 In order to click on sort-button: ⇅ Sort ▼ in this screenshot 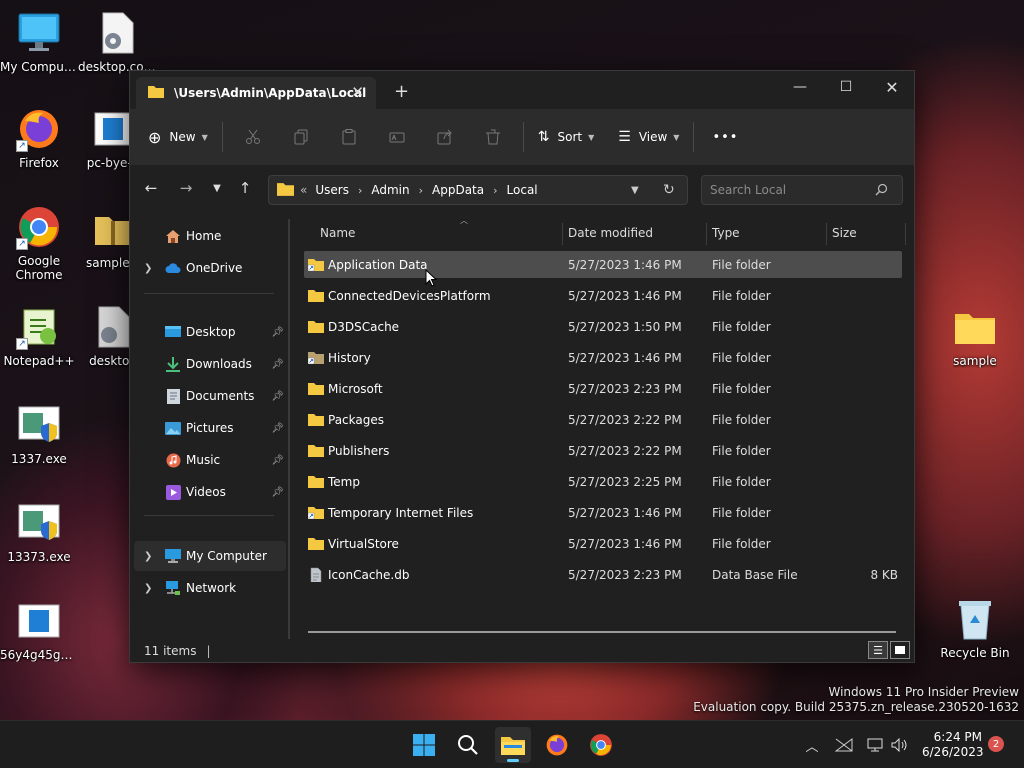, I will do `click(566, 137)`.